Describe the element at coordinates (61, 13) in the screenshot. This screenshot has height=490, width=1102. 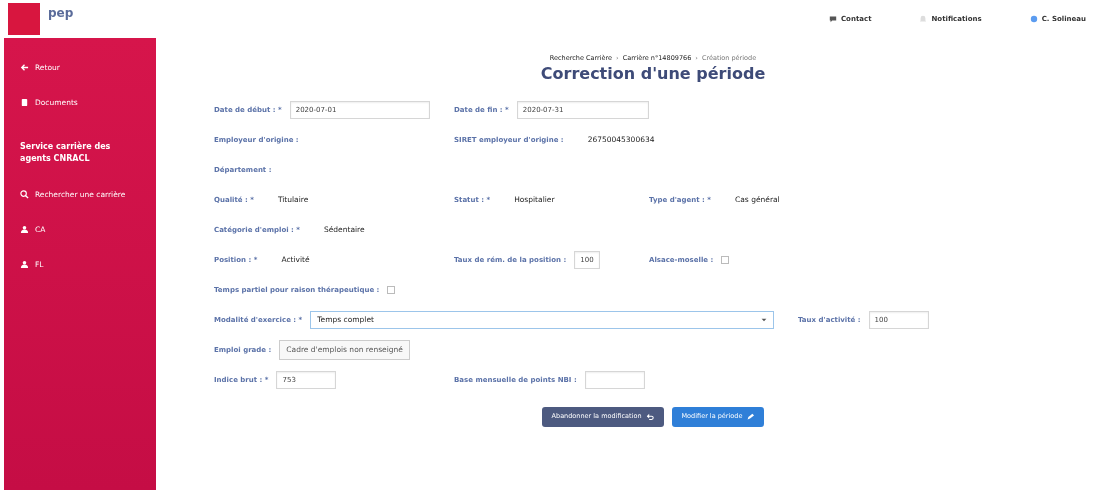
I see `app-name: pep` at that location.